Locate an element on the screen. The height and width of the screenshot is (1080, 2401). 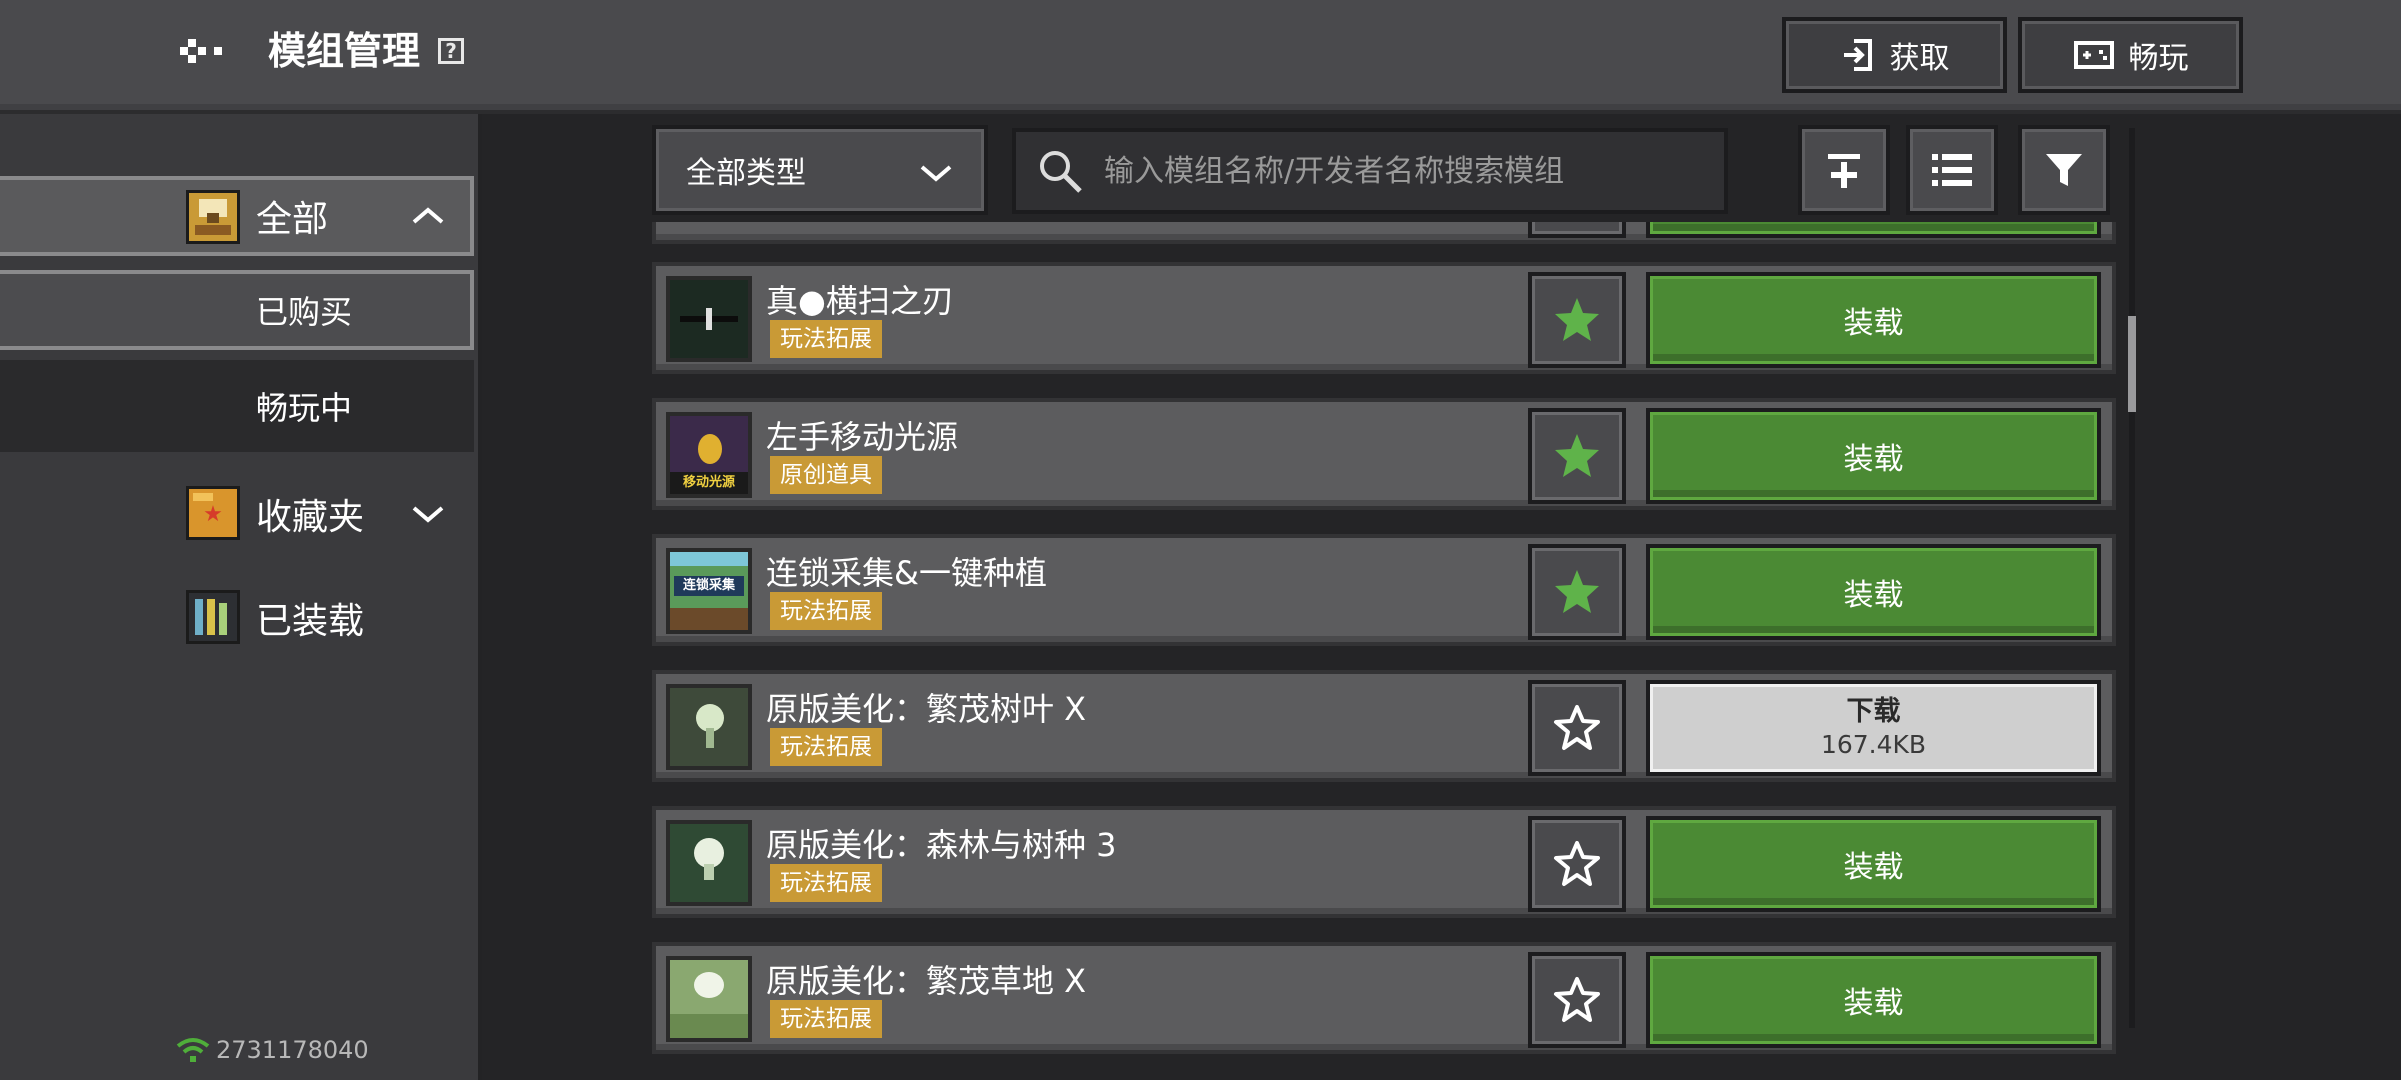
chest-icon is located at coordinates (213, 217).